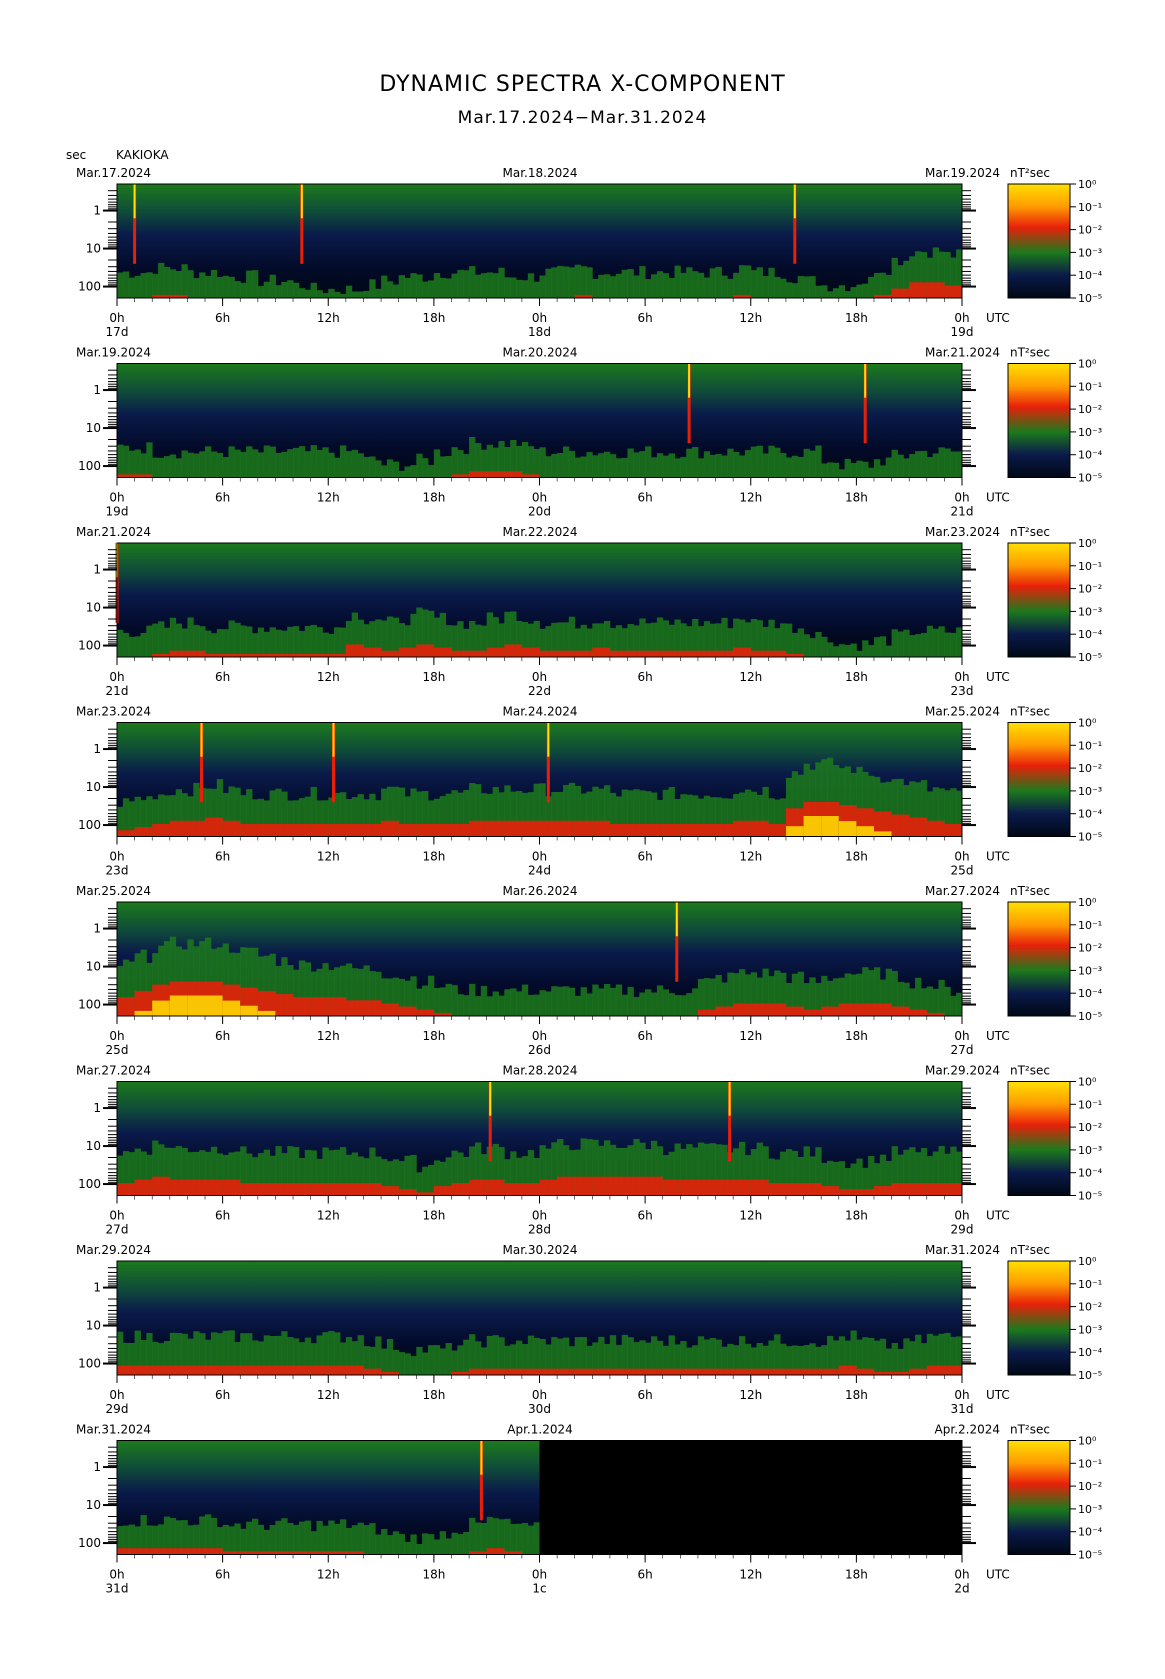  What do you see at coordinates (962, 532) in the screenshot?
I see `panel-end-date: Mar.23.2024` at bounding box center [962, 532].